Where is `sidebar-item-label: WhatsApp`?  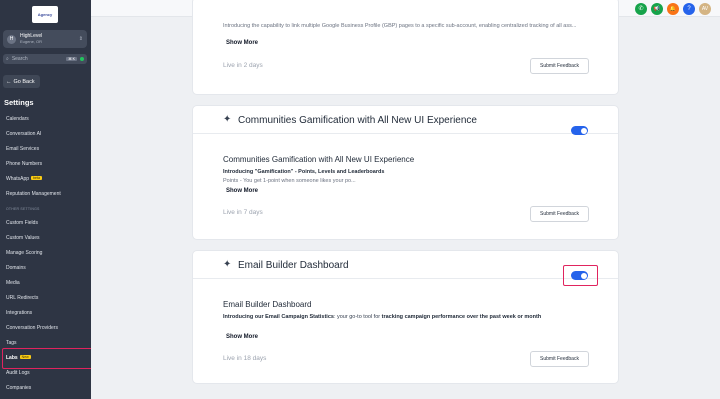
sidebar-item-label: WhatsApp is located at coordinates (18, 179).